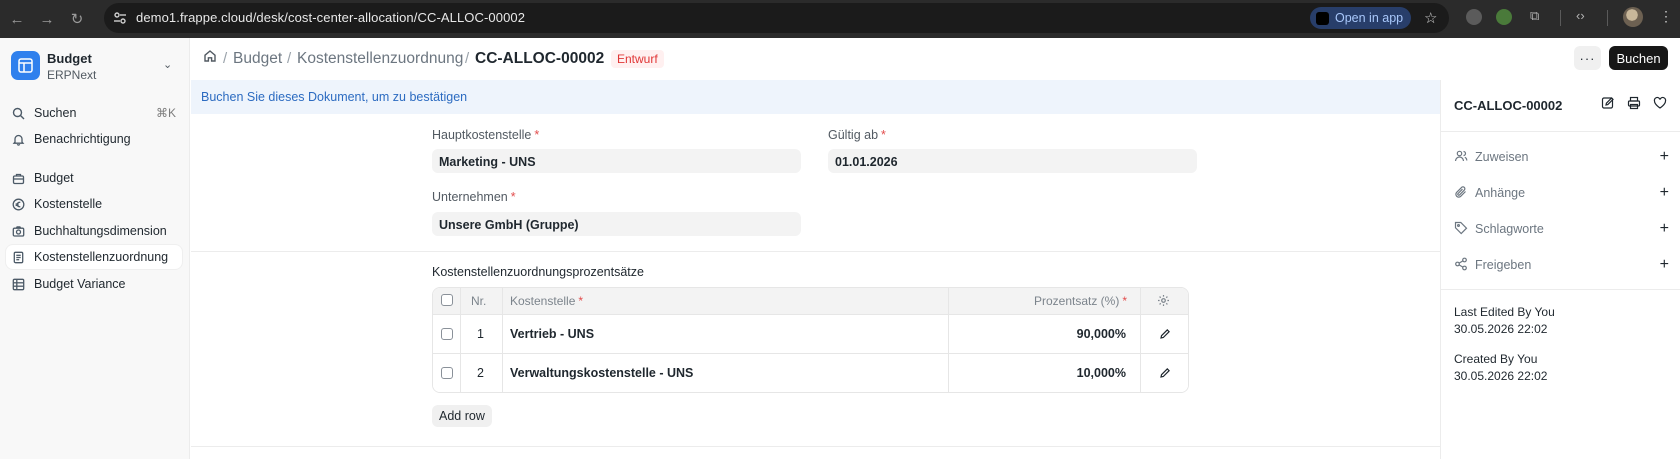 The height and width of the screenshot is (459, 1680). Describe the element at coordinates (601, 373) in the screenshot. I see `row-cost-center: Verwaltungskostenstelle - UNS` at that location.